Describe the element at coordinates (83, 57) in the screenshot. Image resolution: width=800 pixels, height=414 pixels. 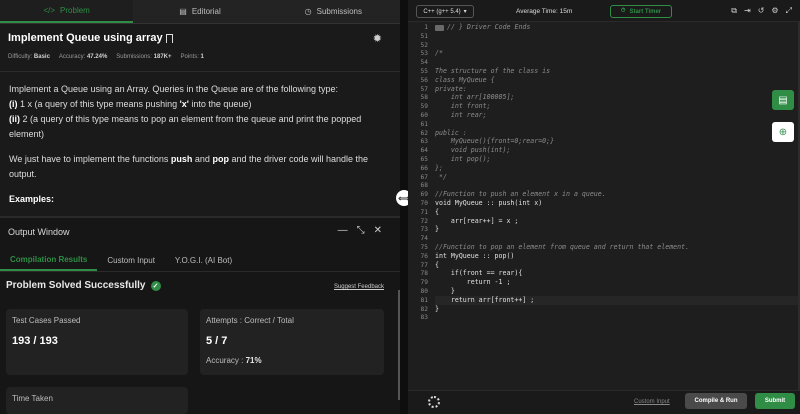
I see `accuracy: Accuracy: 47.24%` at that location.